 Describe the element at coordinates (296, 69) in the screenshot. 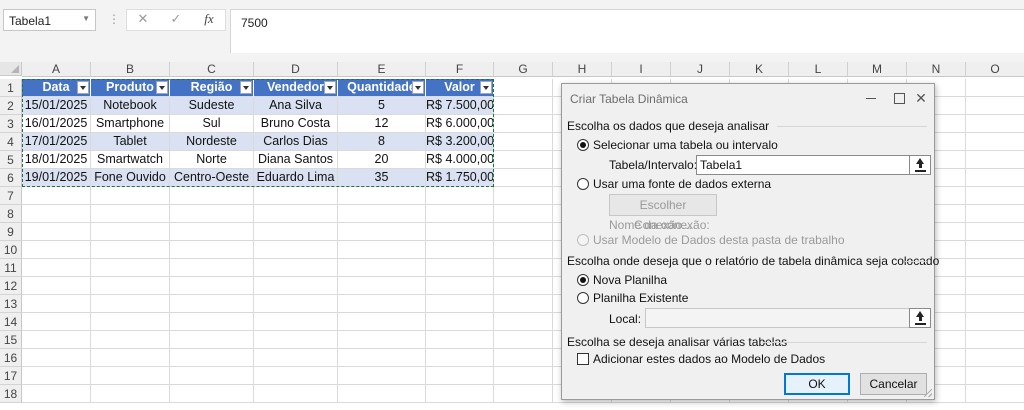

I see `column-header: D` at that location.